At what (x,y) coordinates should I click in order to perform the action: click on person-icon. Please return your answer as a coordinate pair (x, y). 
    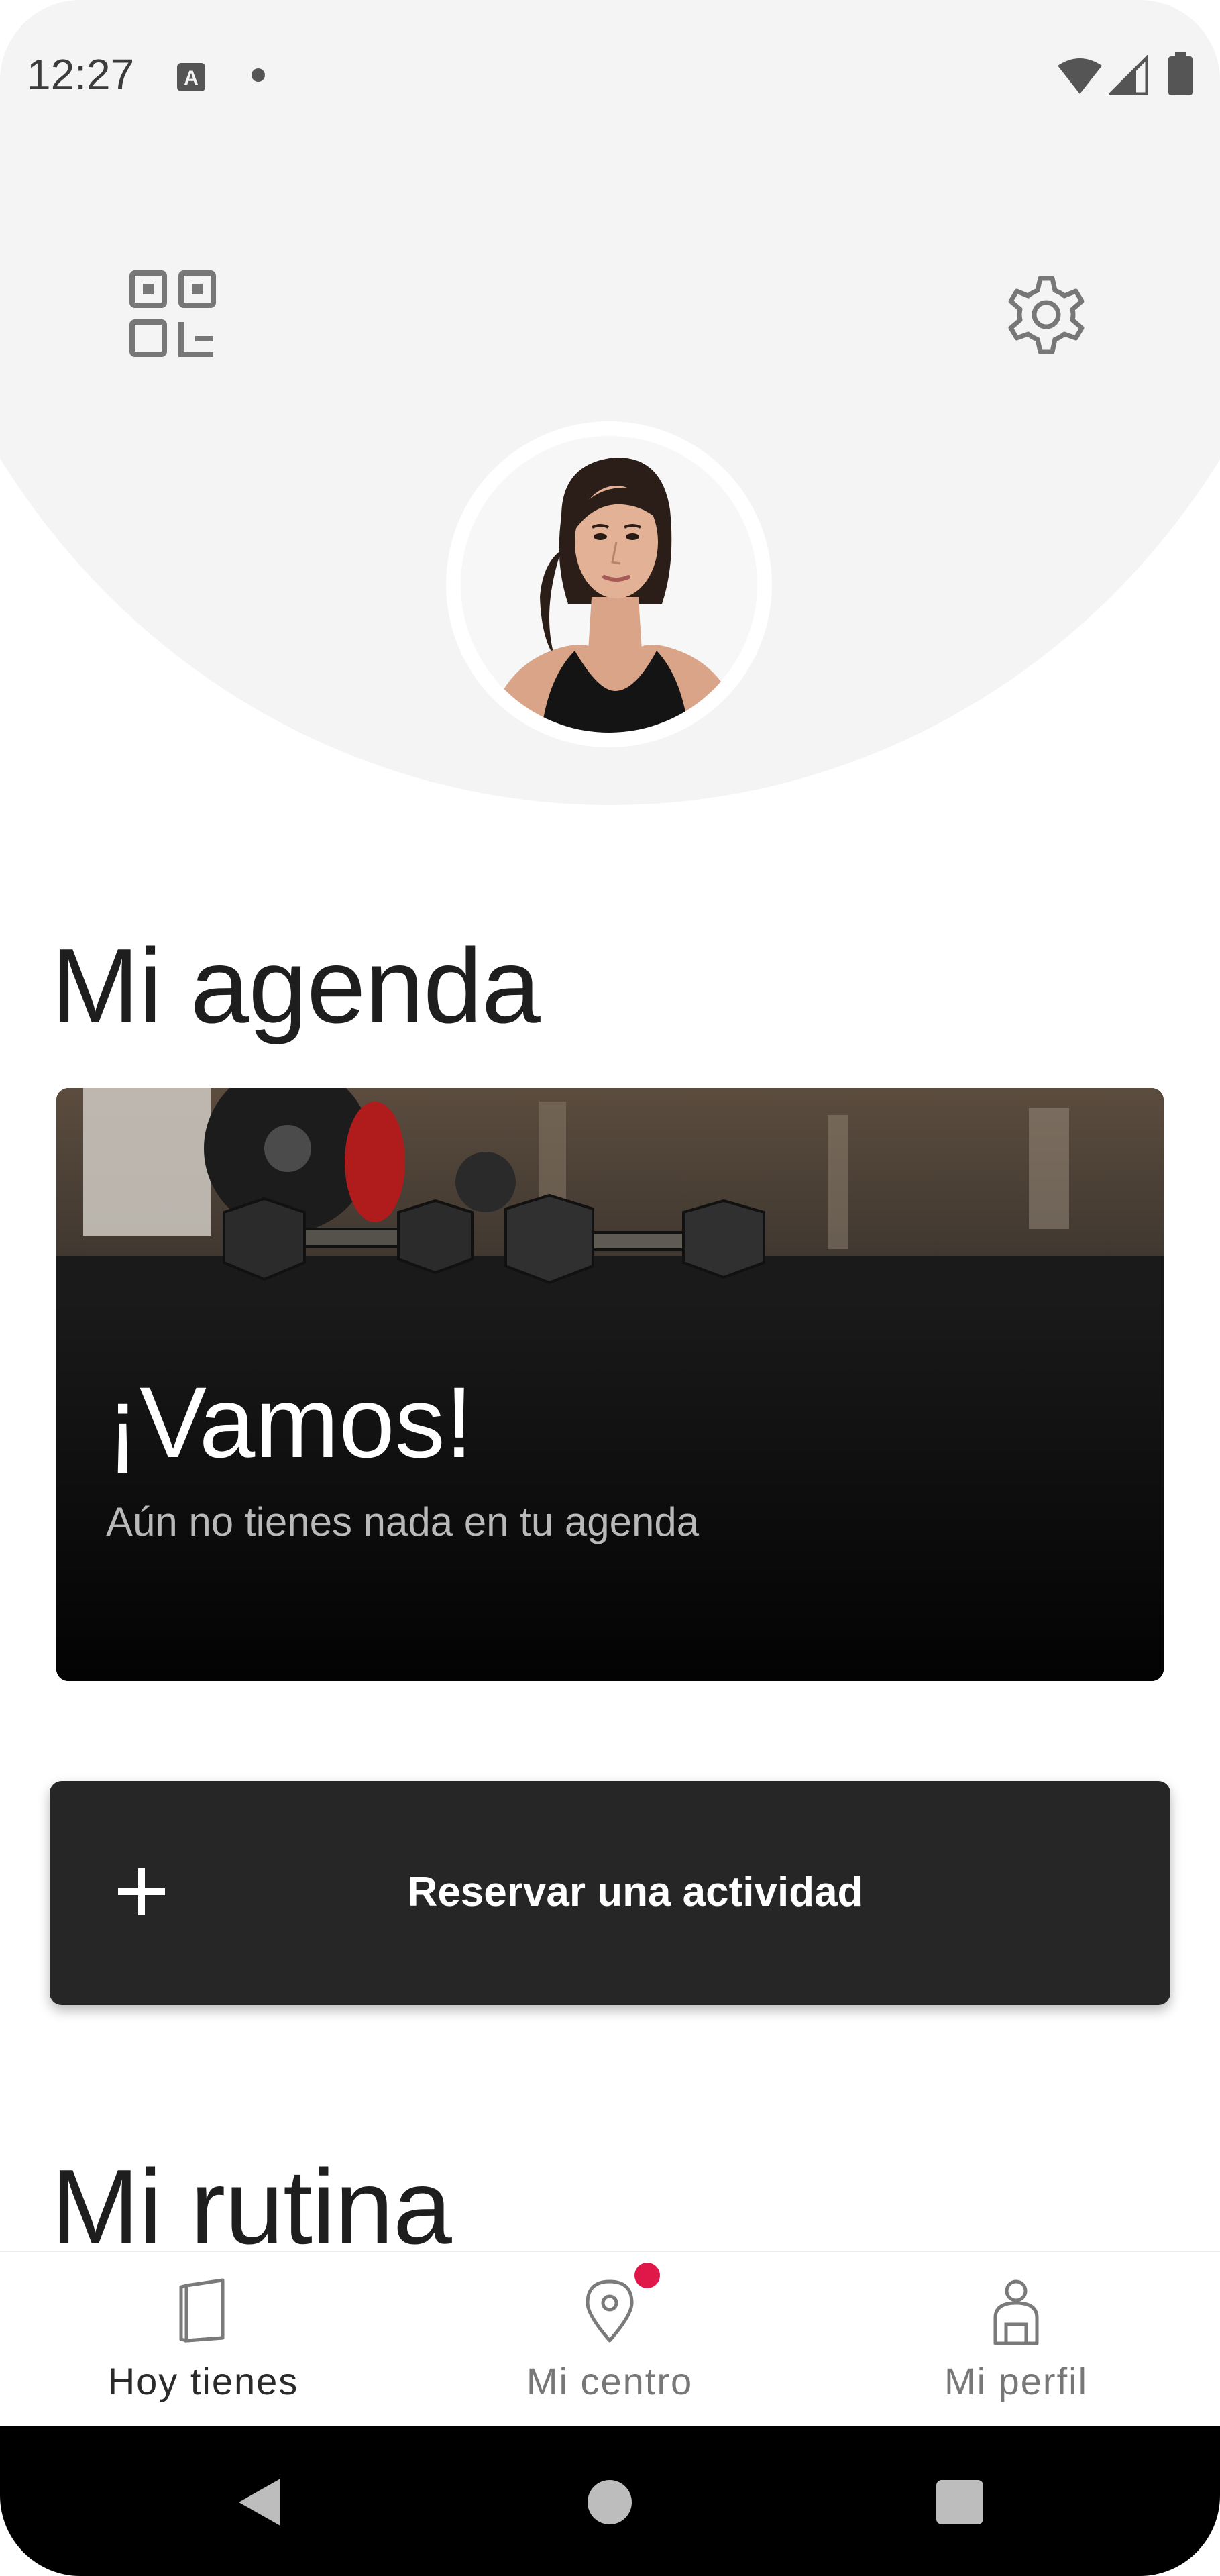
    Looking at the image, I should click on (1016, 2312).